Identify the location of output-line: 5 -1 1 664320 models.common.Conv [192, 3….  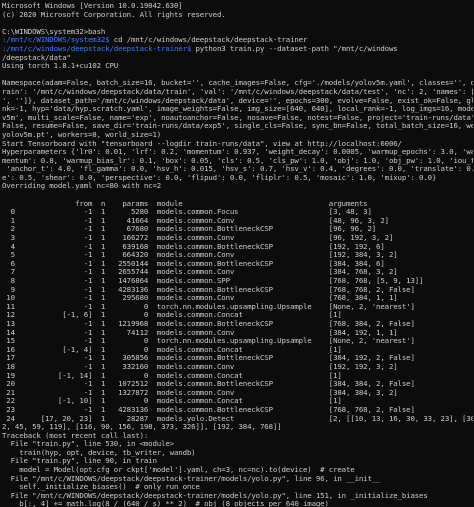
(200, 255).